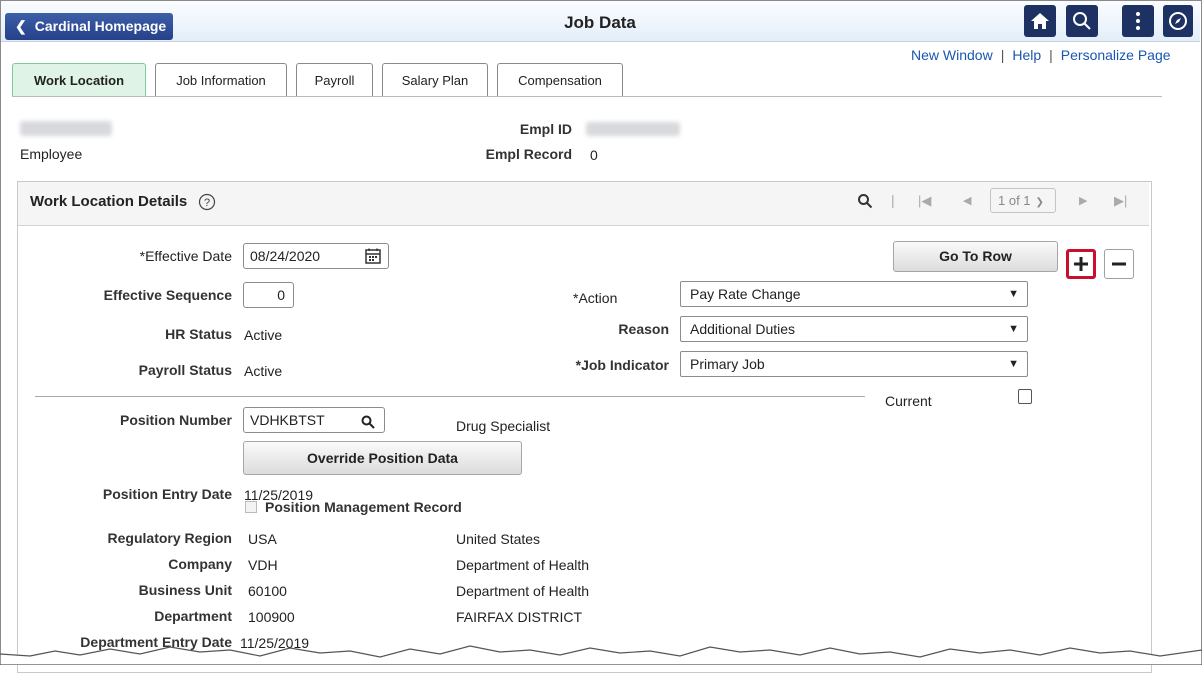  I want to click on tab-label: Salary Plan, so click(435, 80).